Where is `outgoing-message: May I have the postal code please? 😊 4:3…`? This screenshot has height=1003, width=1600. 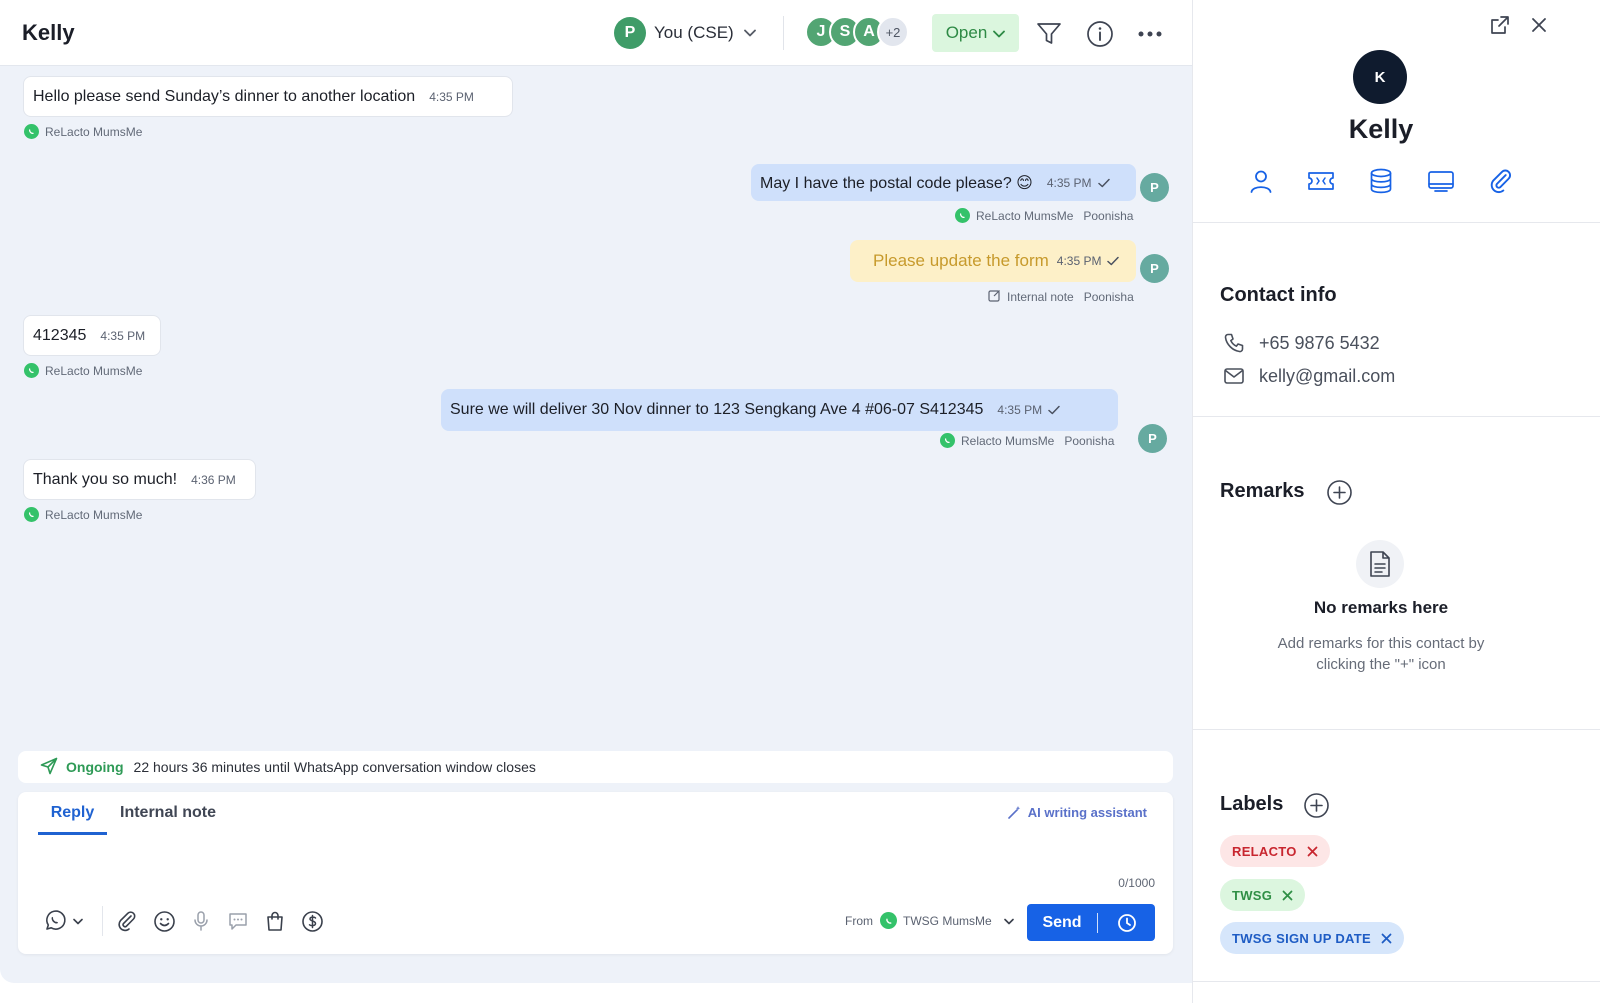
outgoing-message: May I have the postal code please? 😊 4:3… is located at coordinates (943, 182).